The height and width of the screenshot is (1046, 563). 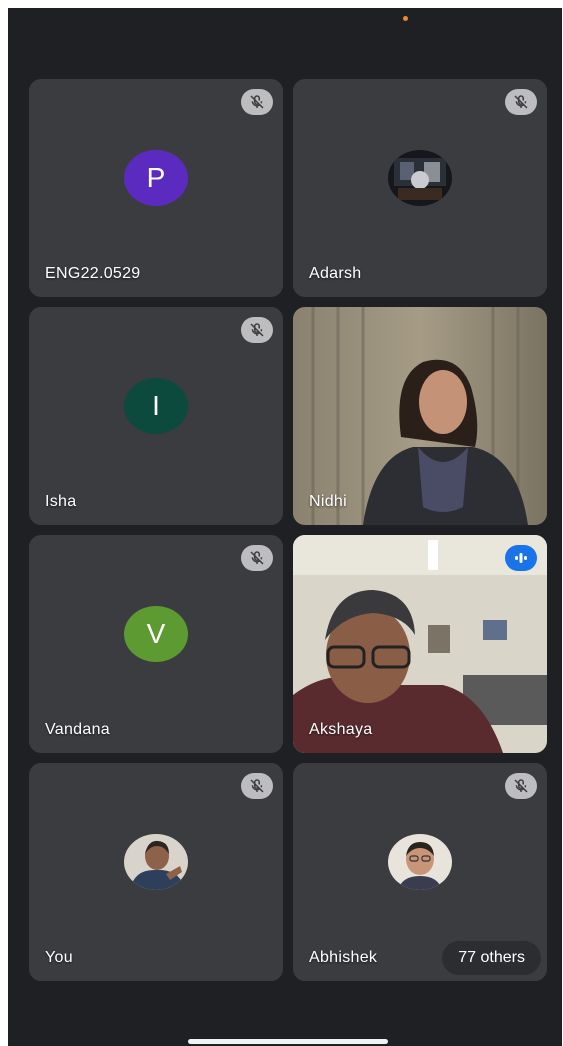 What do you see at coordinates (420, 416) in the screenshot?
I see `participant-tile-nidhi: Nidhi` at bounding box center [420, 416].